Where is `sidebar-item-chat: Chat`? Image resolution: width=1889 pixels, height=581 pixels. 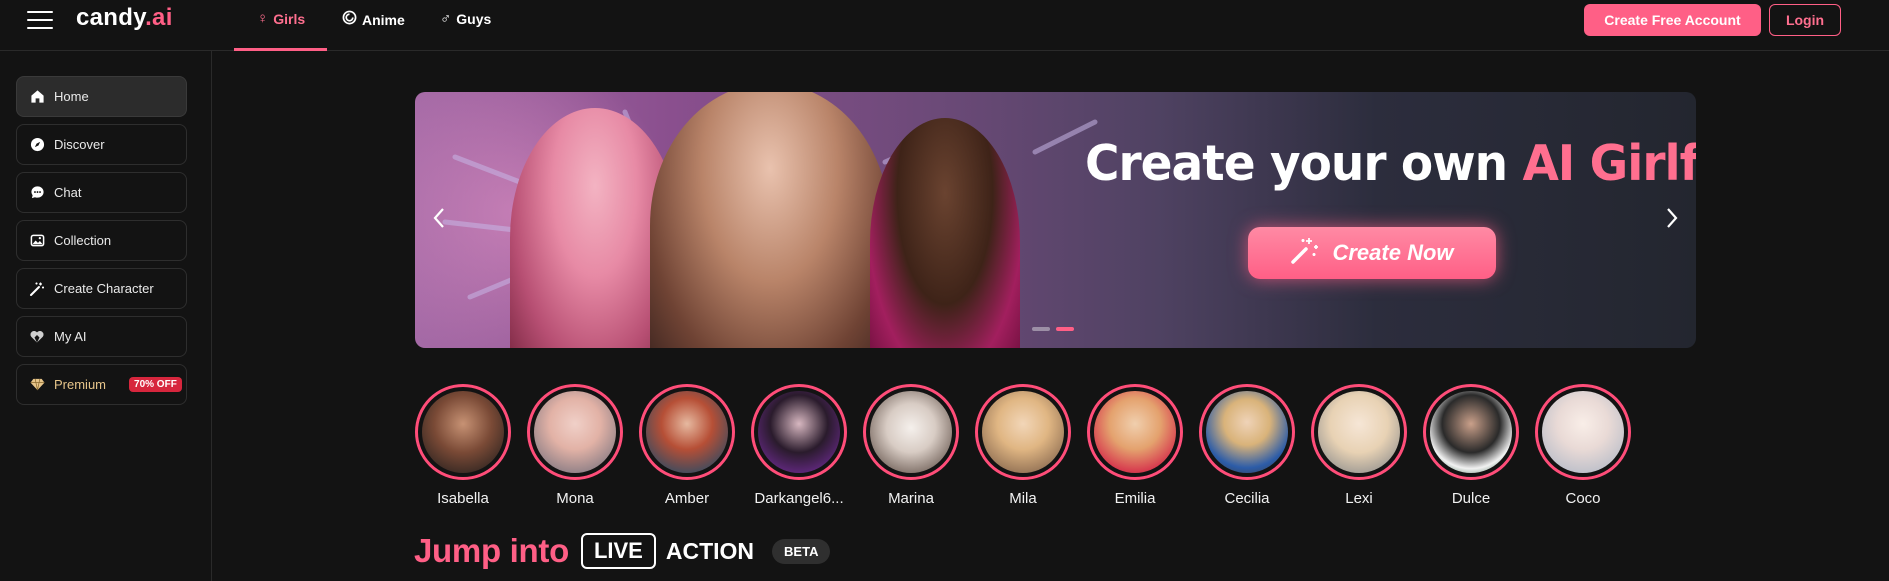 sidebar-item-chat: Chat is located at coordinates (101, 192).